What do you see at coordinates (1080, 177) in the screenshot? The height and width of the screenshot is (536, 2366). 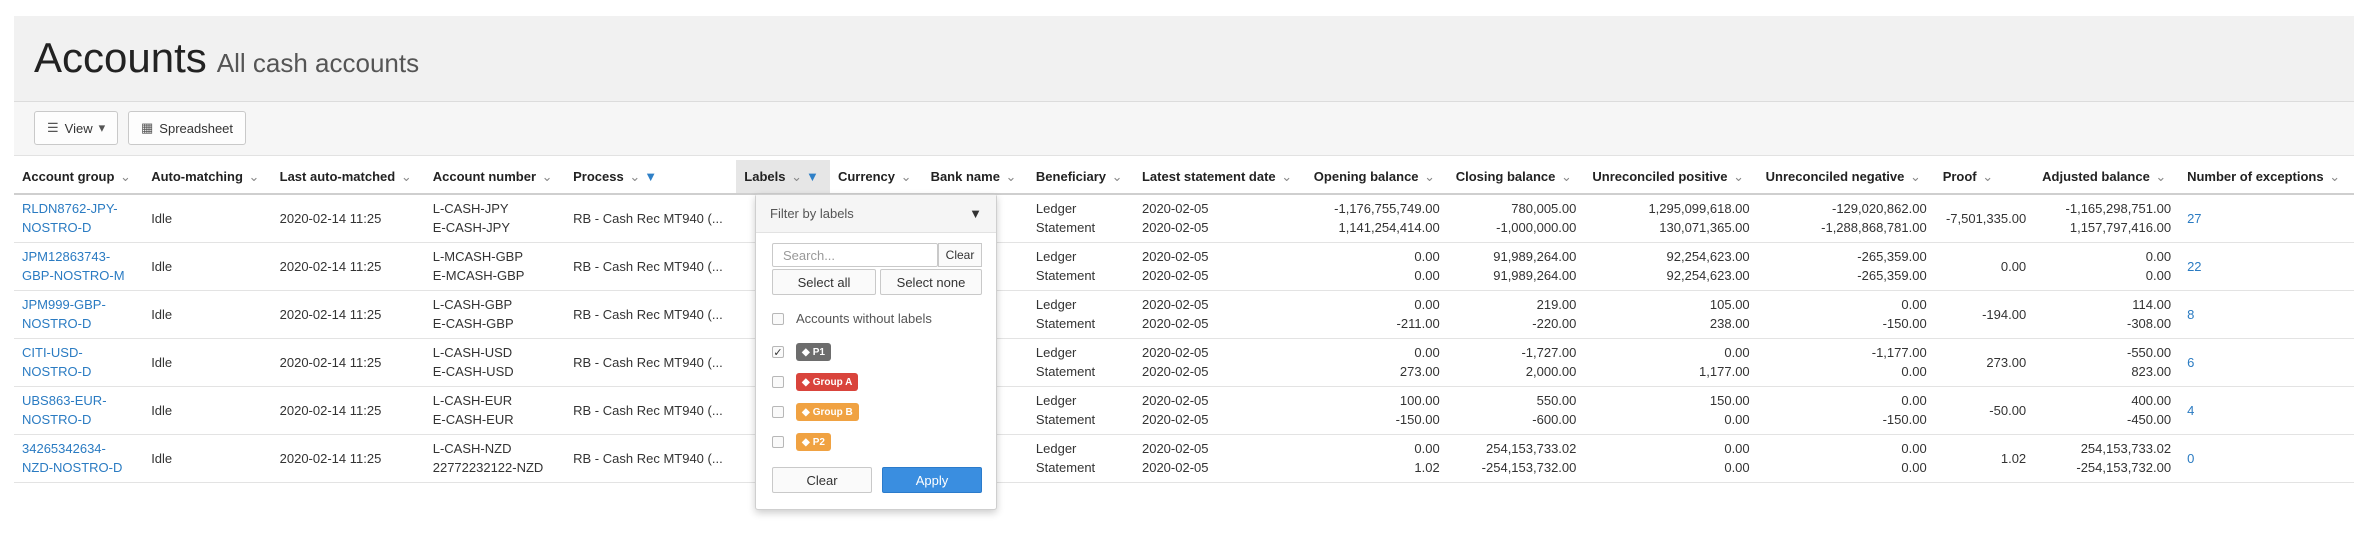 I see `col-beneficiary: Beneficiary ⌄` at bounding box center [1080, 177].